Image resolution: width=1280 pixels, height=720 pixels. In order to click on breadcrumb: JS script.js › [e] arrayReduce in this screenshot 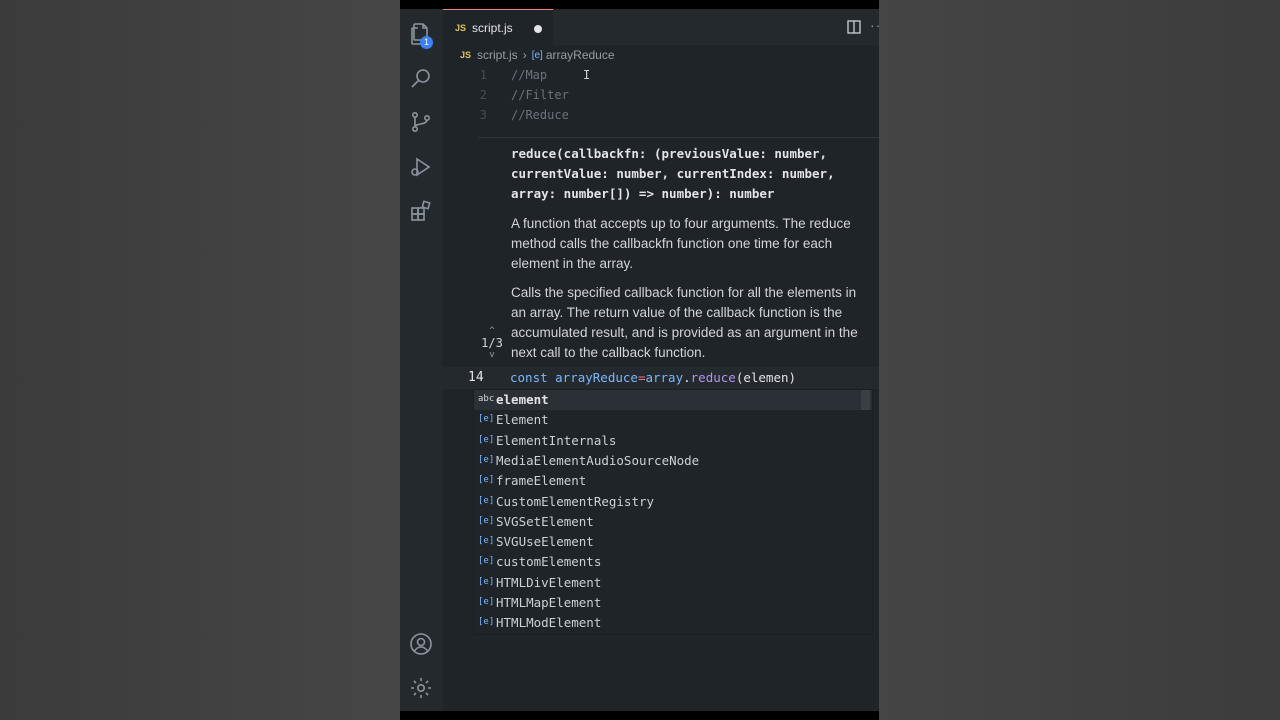, I will do `click(537, 55)`.